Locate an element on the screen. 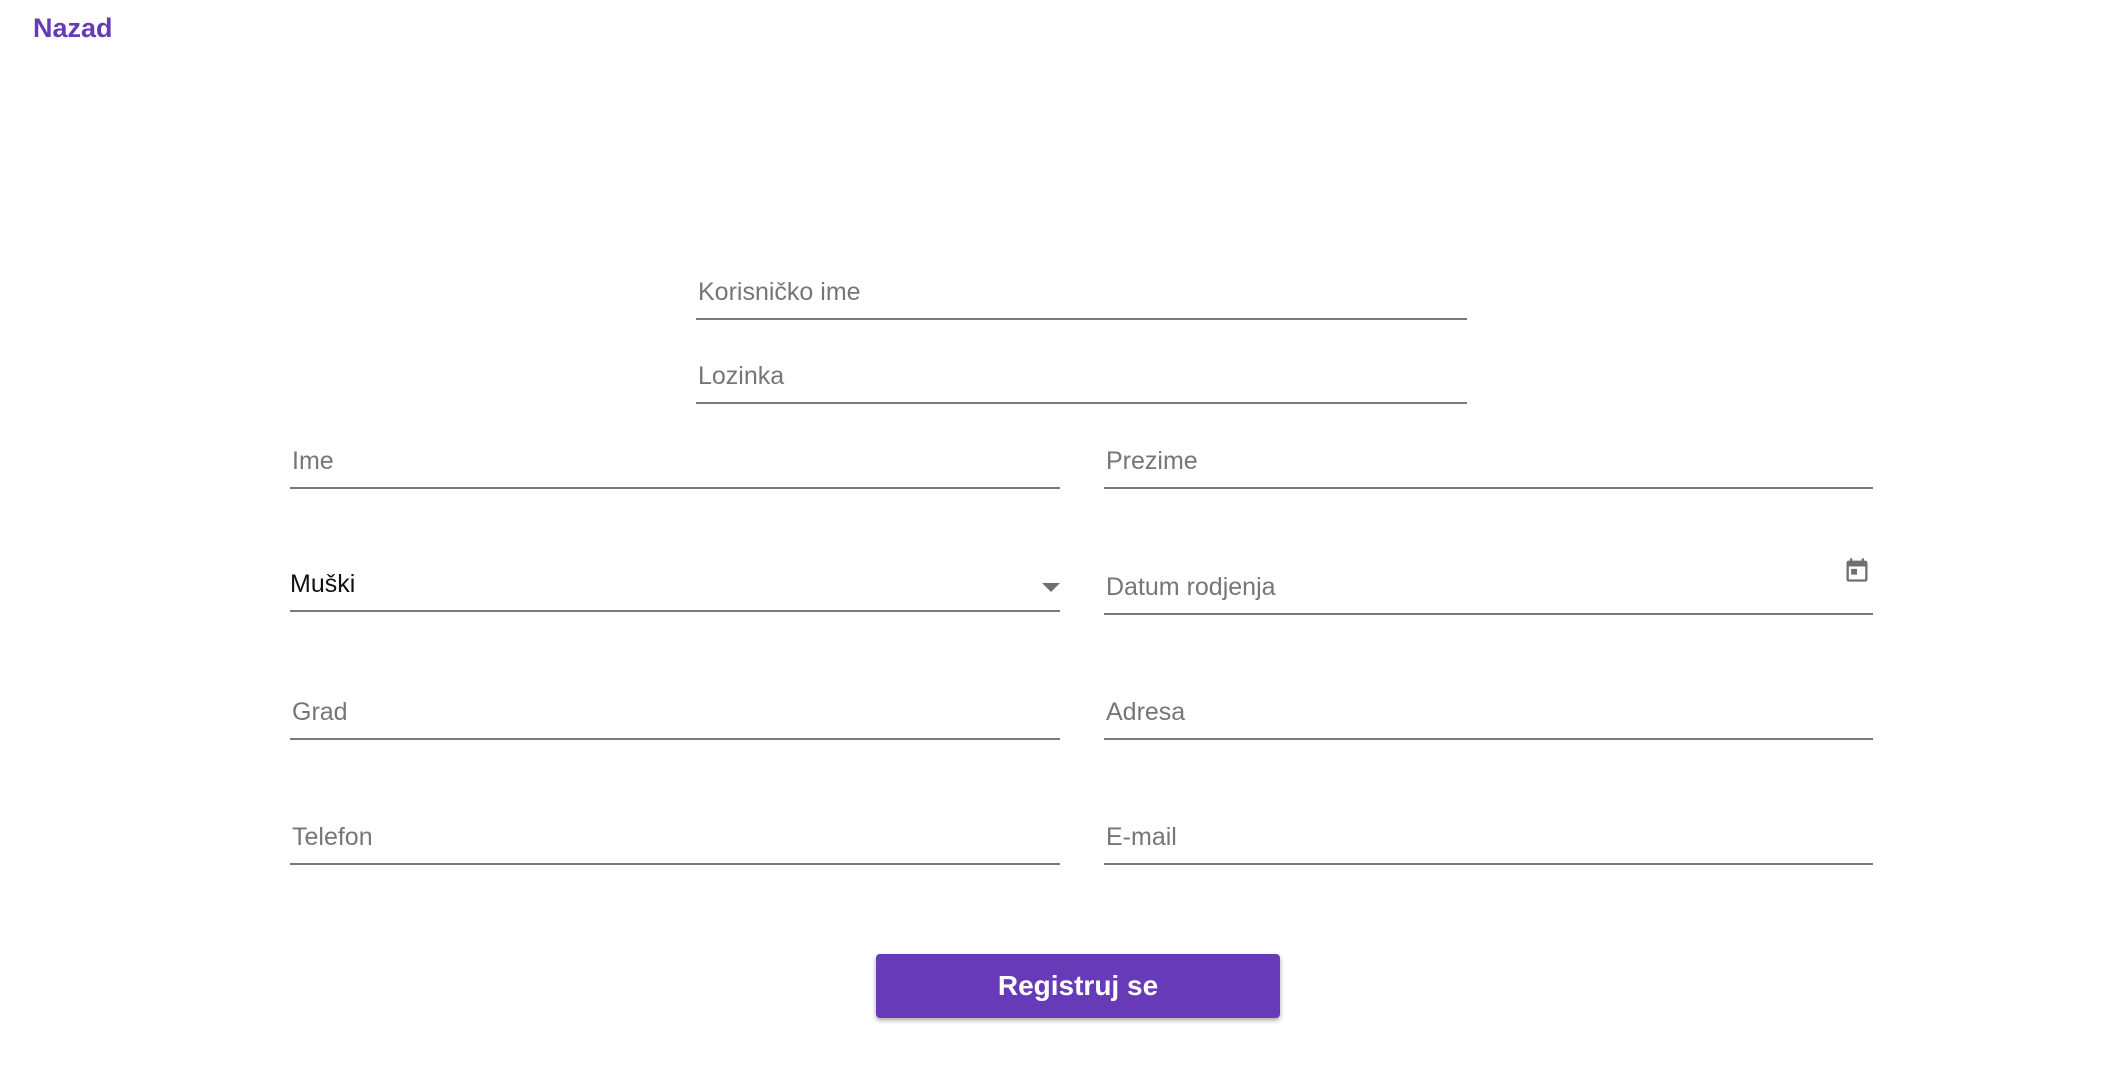 The width and height of the screenshot is (2125, 1067). city-input is located at coordinates (675, 712).